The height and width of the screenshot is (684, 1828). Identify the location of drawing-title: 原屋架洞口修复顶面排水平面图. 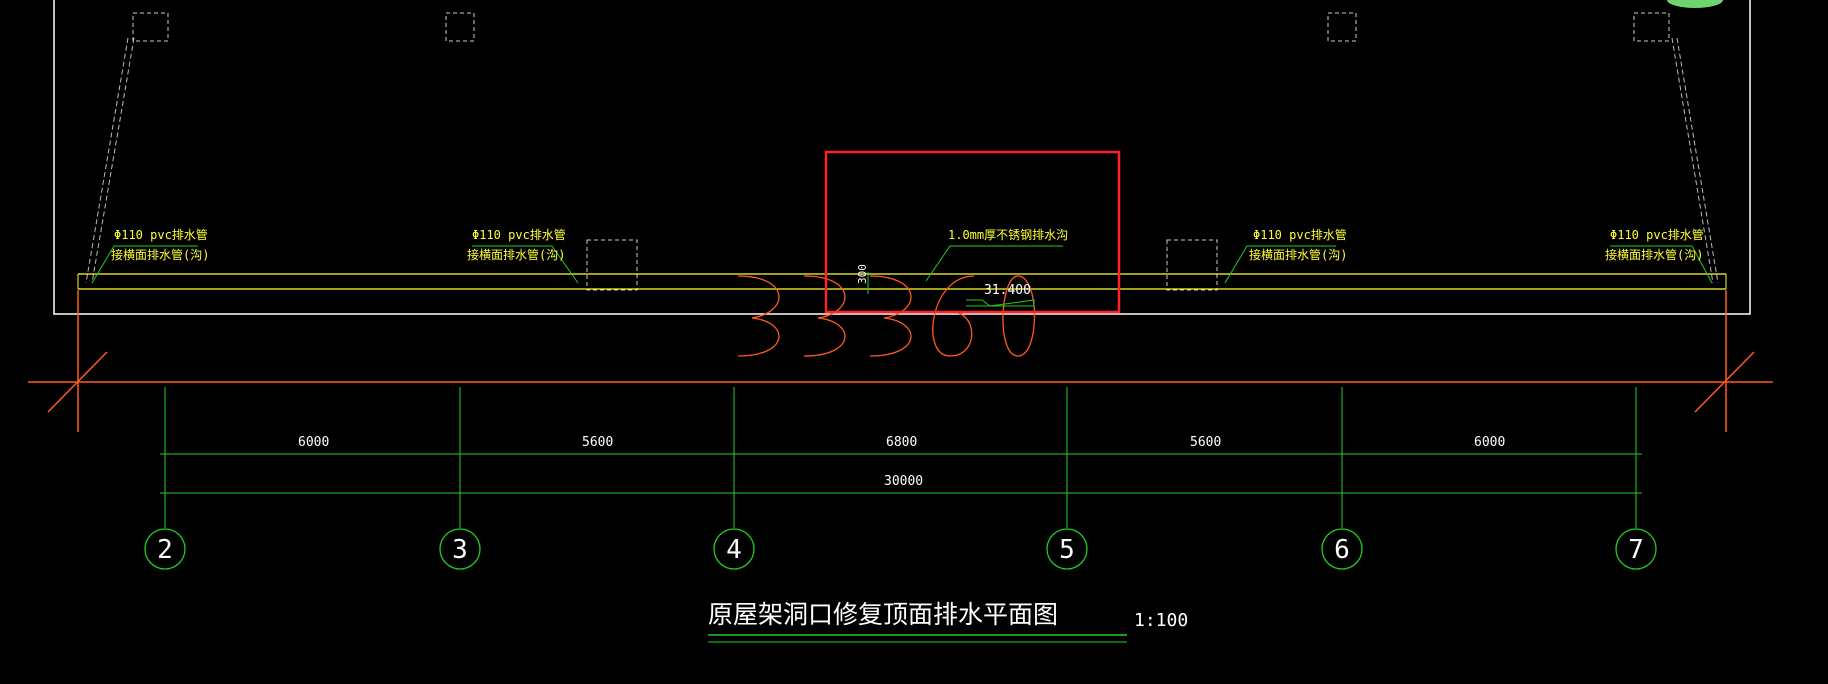
(883, 614).